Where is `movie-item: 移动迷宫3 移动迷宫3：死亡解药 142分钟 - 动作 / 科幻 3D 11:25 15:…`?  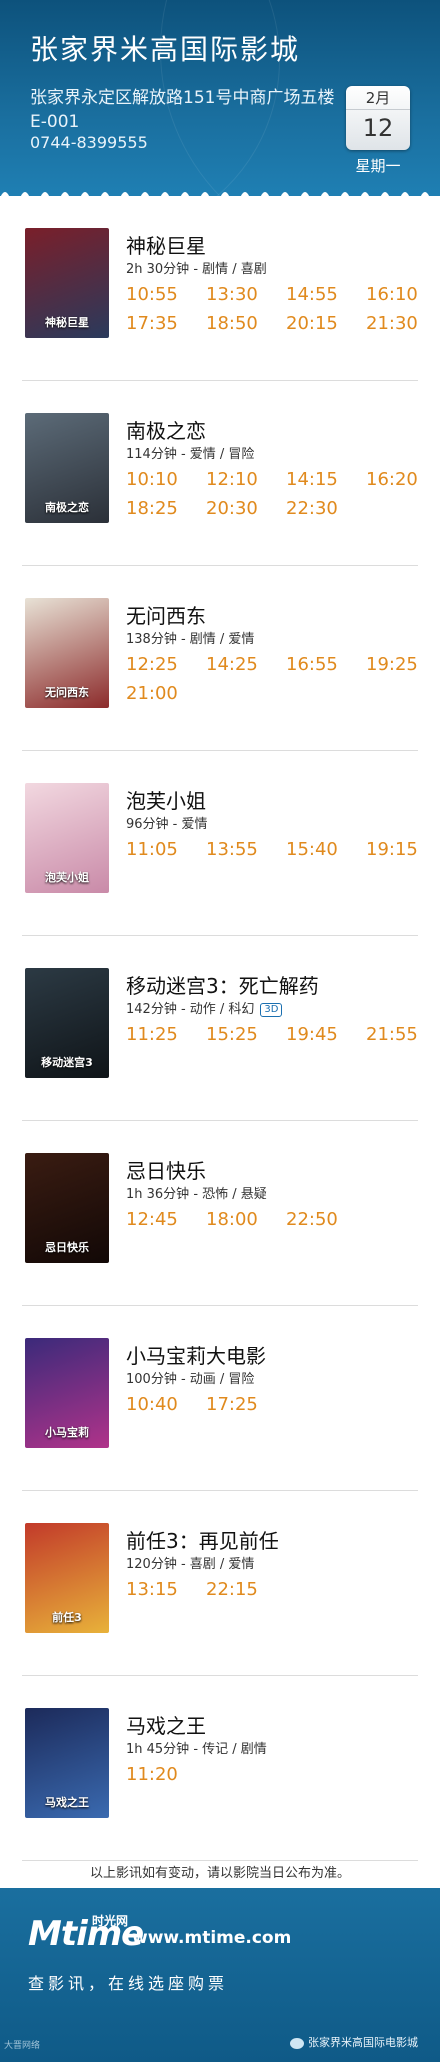
movie-item: 移动迷宫3 移动迷宫3：死亡解药 142分钟 - 动作 / 科幻 3D 11:25 15:… is located at coordinates (220, 1028).